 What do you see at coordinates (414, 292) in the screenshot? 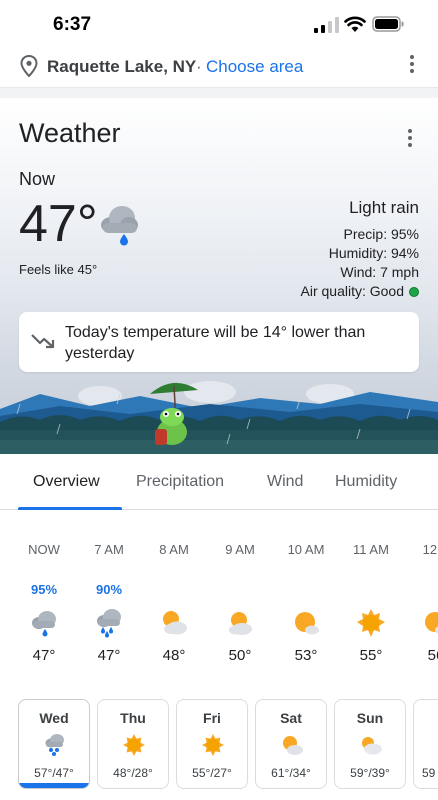
I see `air-quality-indicator-icon` at bounding box center [414, 292].